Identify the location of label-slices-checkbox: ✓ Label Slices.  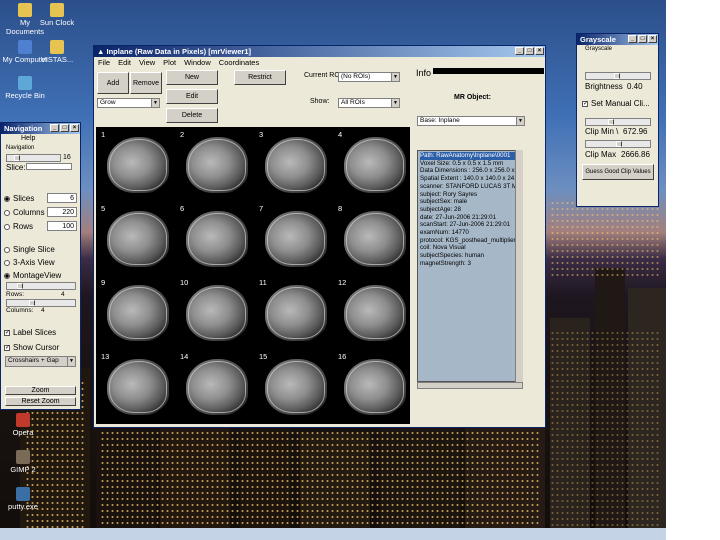
(30, 332).